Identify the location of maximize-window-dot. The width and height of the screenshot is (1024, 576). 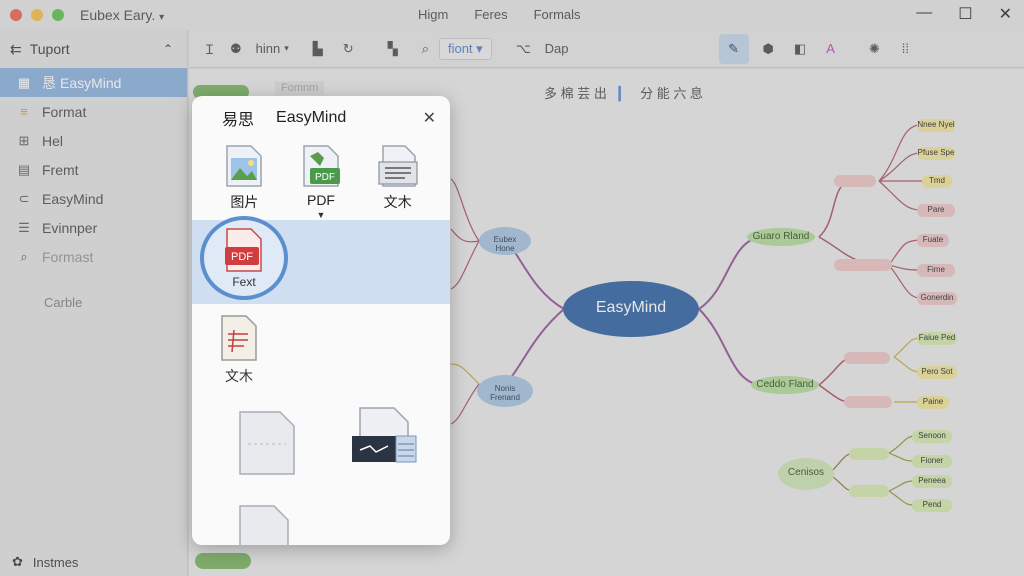
(58, 15).